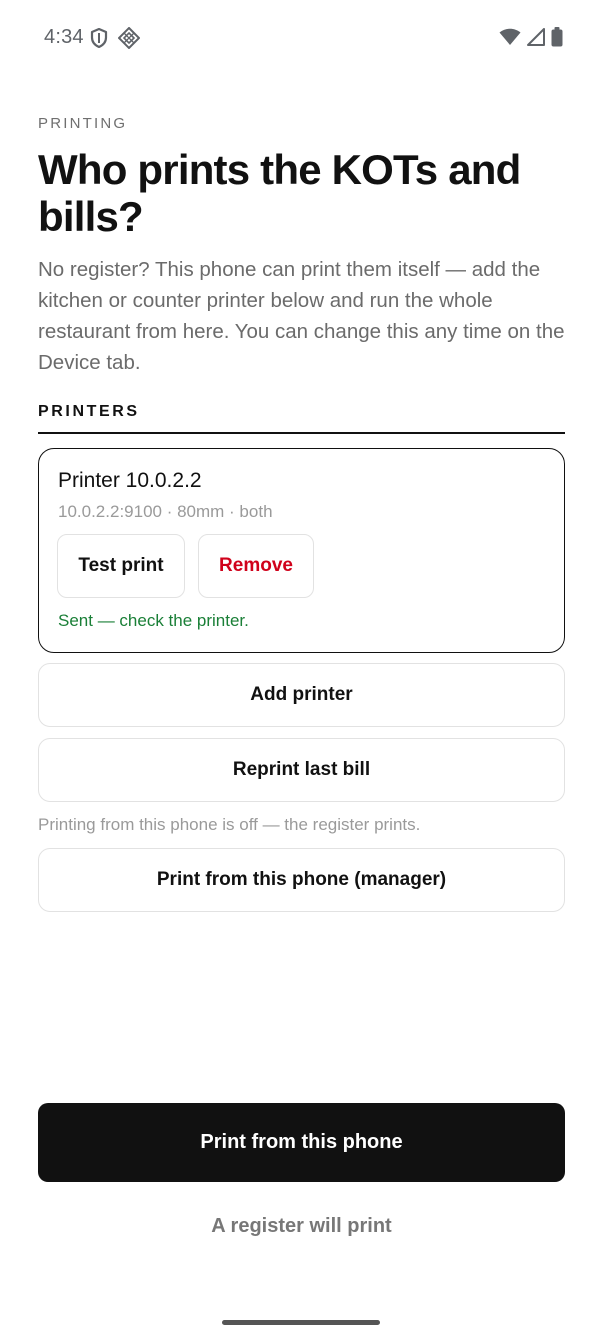 This screenshot has width=603, height=1340. I want to click on remove-printer-button: Remove, so click(256, 566).